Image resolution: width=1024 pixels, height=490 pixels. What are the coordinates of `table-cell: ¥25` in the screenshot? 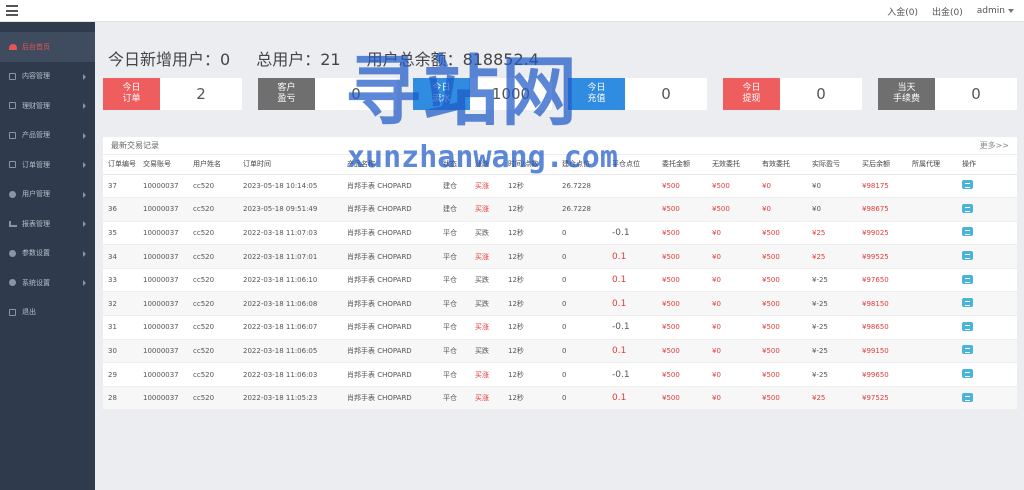 It's located at (832, 256).